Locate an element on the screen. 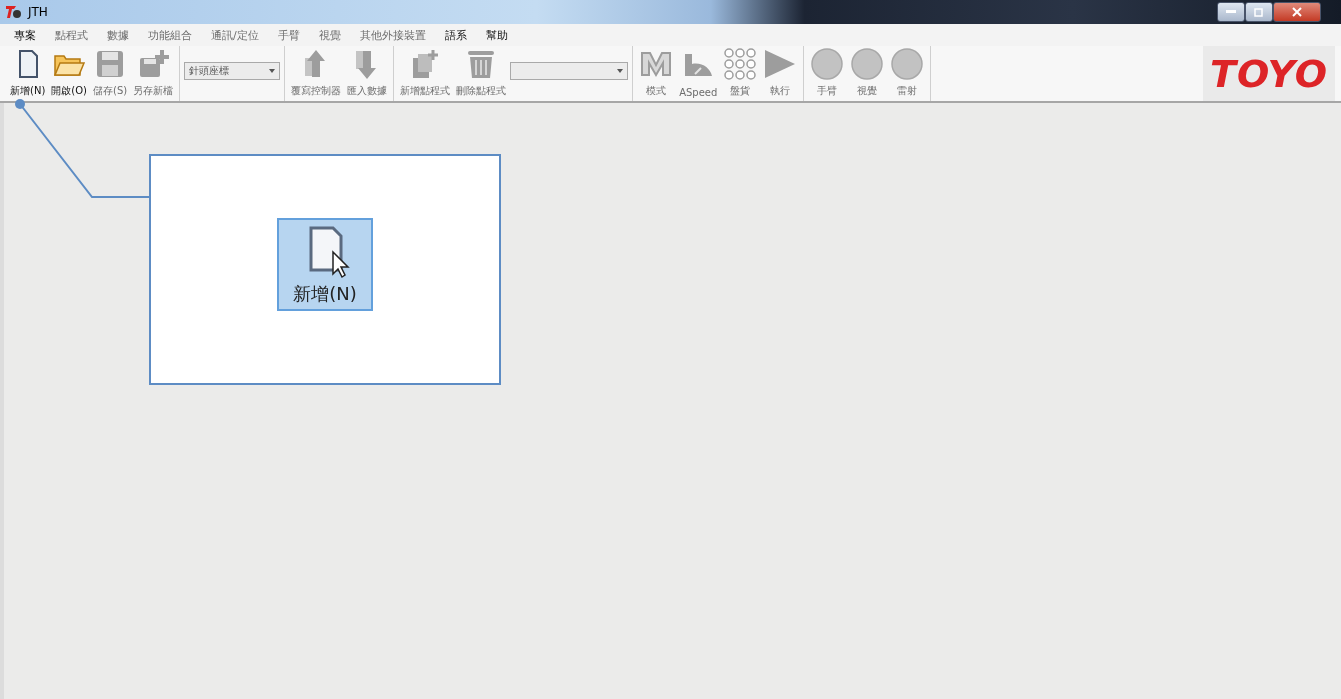 This screenshot has width=1341, height=699. menu-item: 專案 is located at coordinates (25, 35).